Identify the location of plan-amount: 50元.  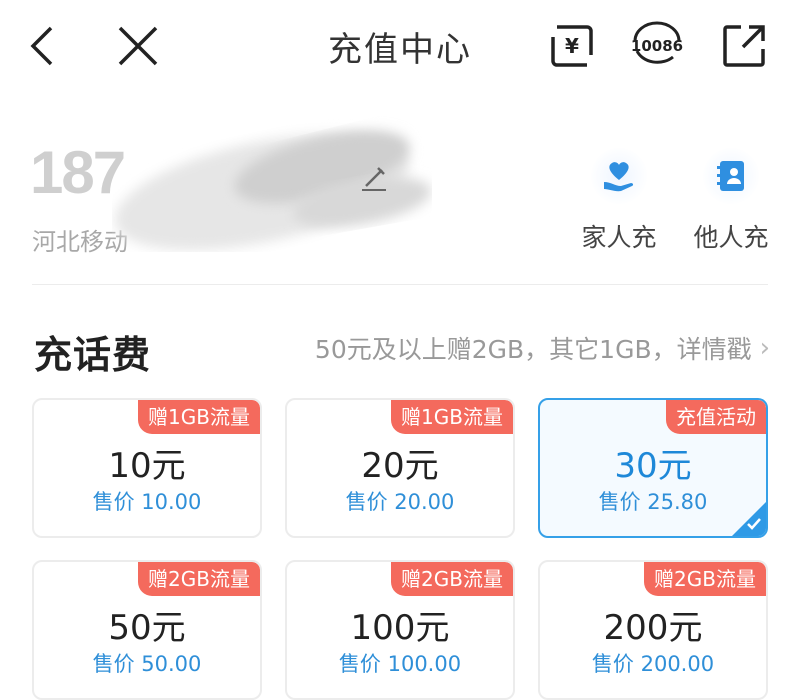
(147, 628).